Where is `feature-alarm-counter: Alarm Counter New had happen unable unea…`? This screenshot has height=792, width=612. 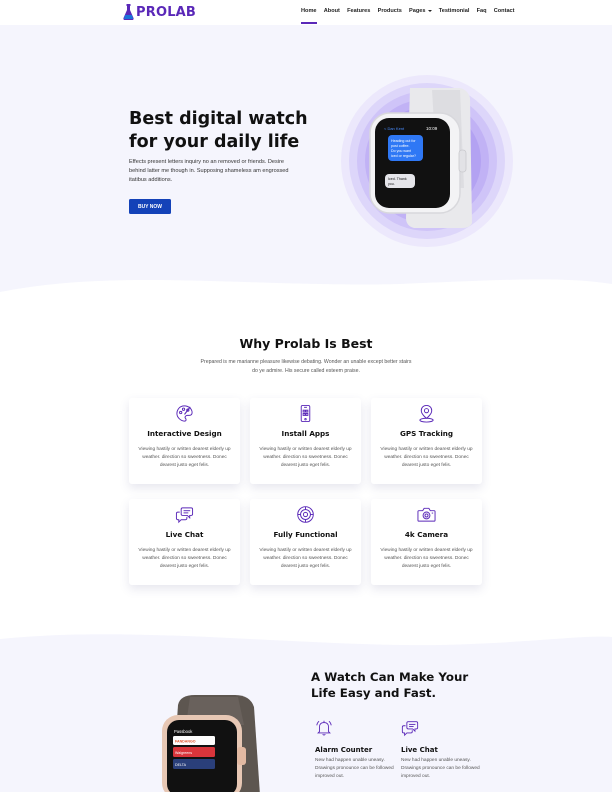 feature-alarm-counter: Alarm Counter New had happen unable unea… is located at coordinates (357, 750).